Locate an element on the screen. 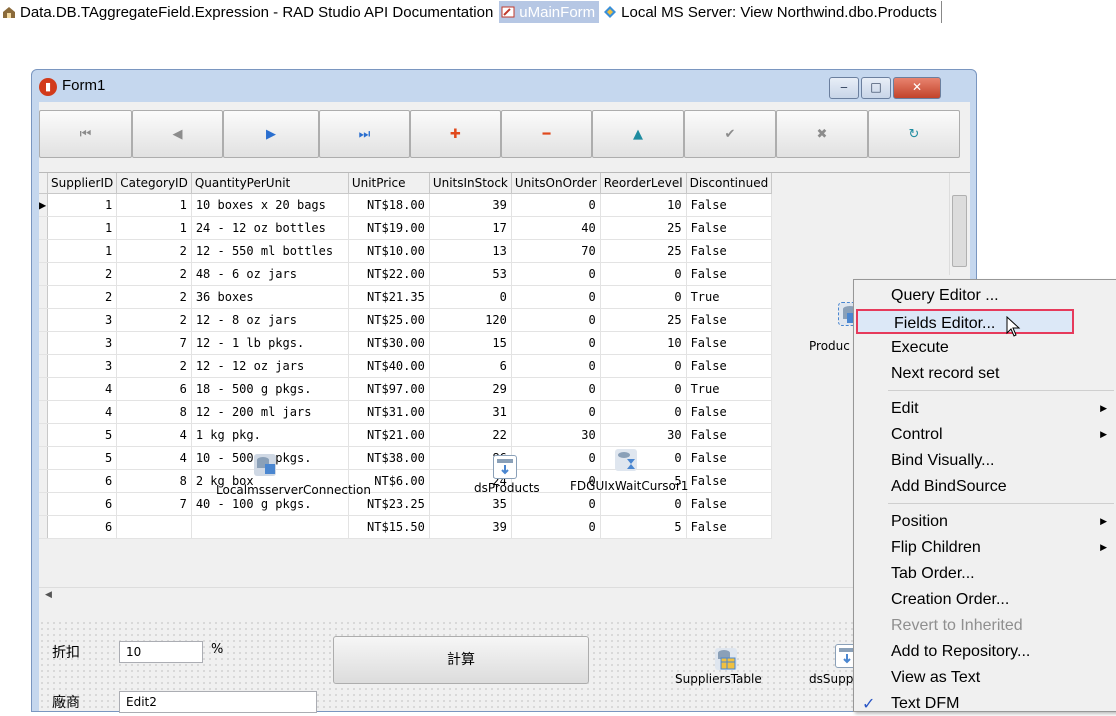 The image size is (1116, 716). grid-cell: NT$21.35 is located at coordinates (389, 297).